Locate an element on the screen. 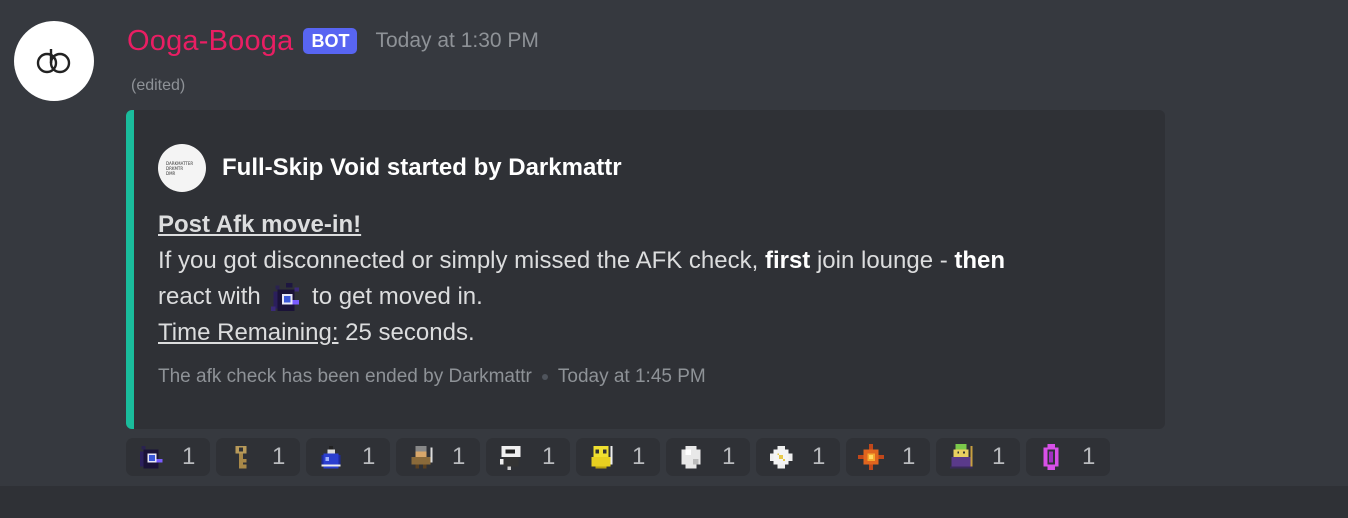 The height and width of the screenshot is (518, 1348). reaction-potion: 1 is located at coordinates (348, 457).